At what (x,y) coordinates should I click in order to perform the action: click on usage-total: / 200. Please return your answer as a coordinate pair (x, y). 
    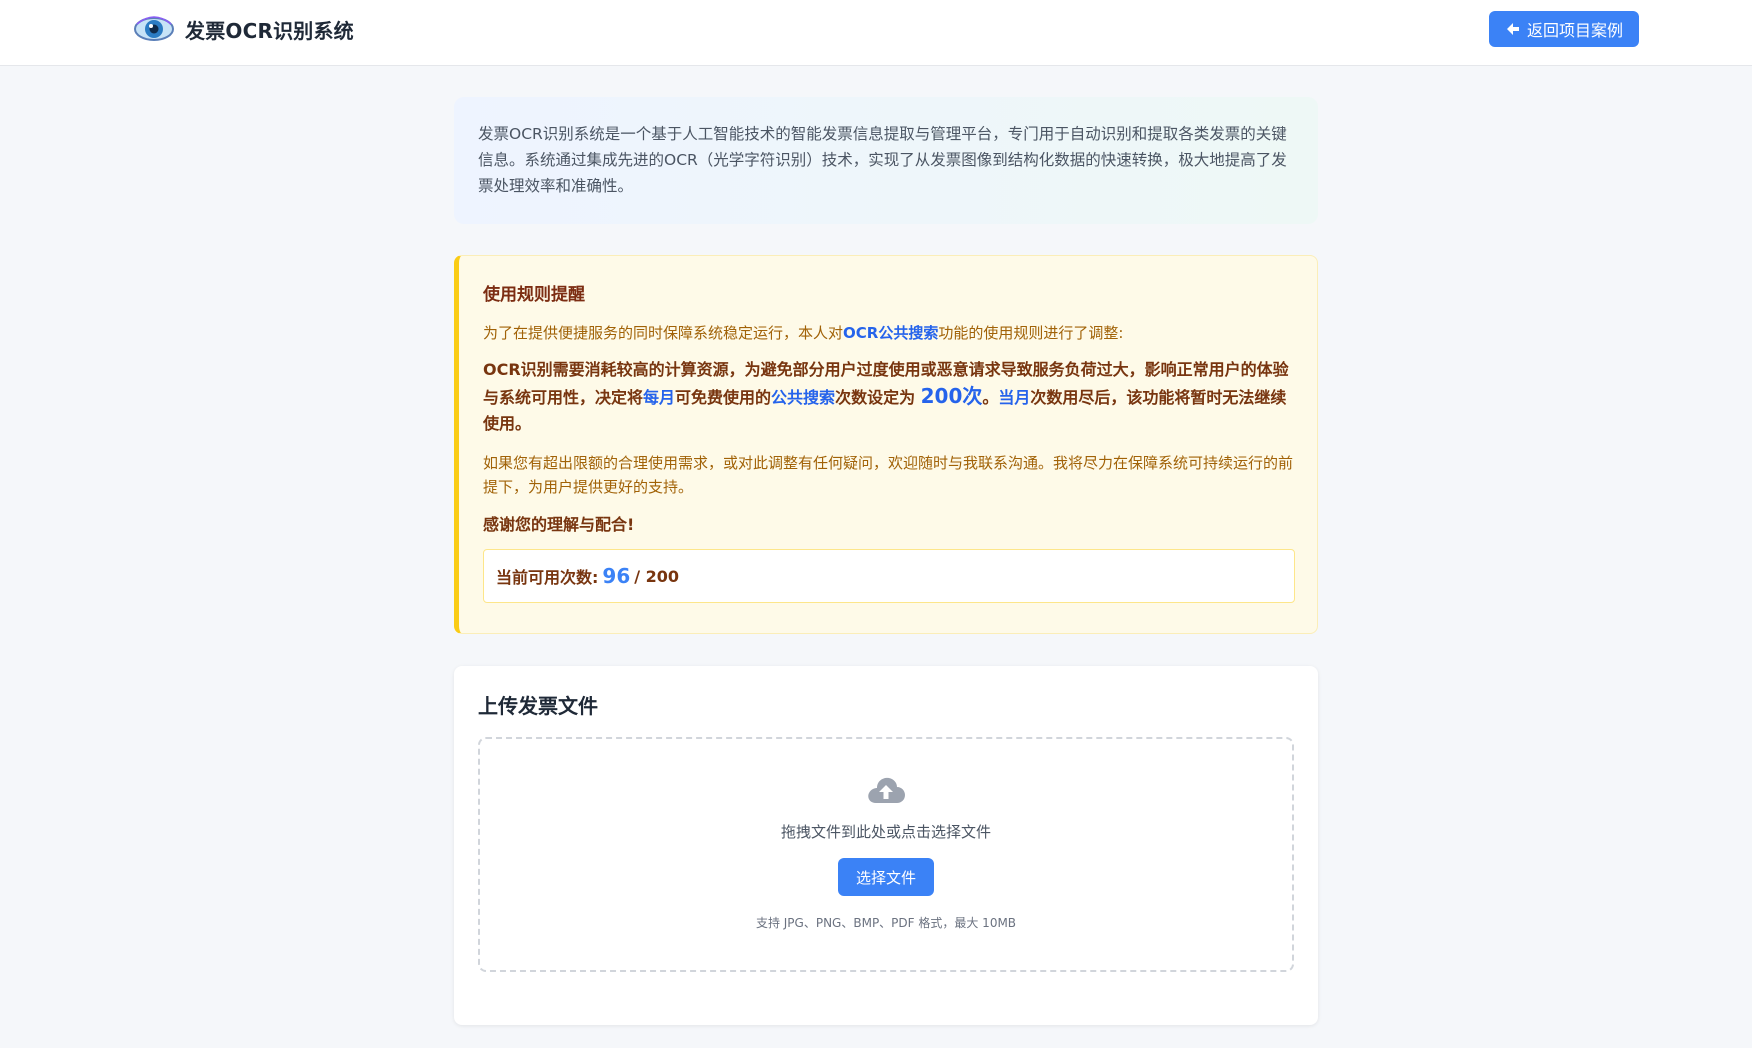
    Looking at the image, I should click on (657, 576).